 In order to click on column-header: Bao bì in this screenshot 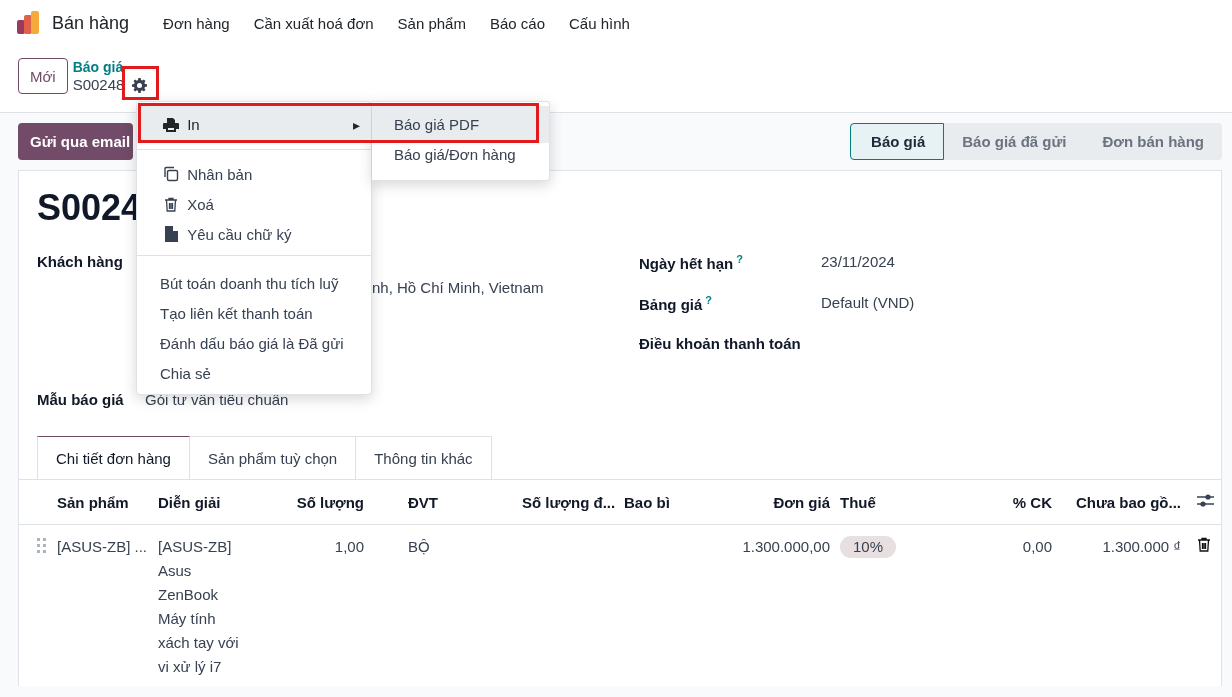, I will do `click(647, 502)`.